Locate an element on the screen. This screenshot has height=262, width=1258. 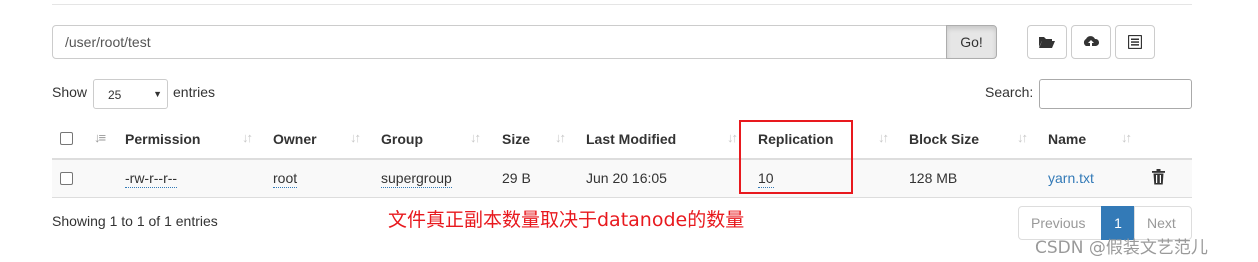
search-label: Search: is located at coordinates (1009, 92).